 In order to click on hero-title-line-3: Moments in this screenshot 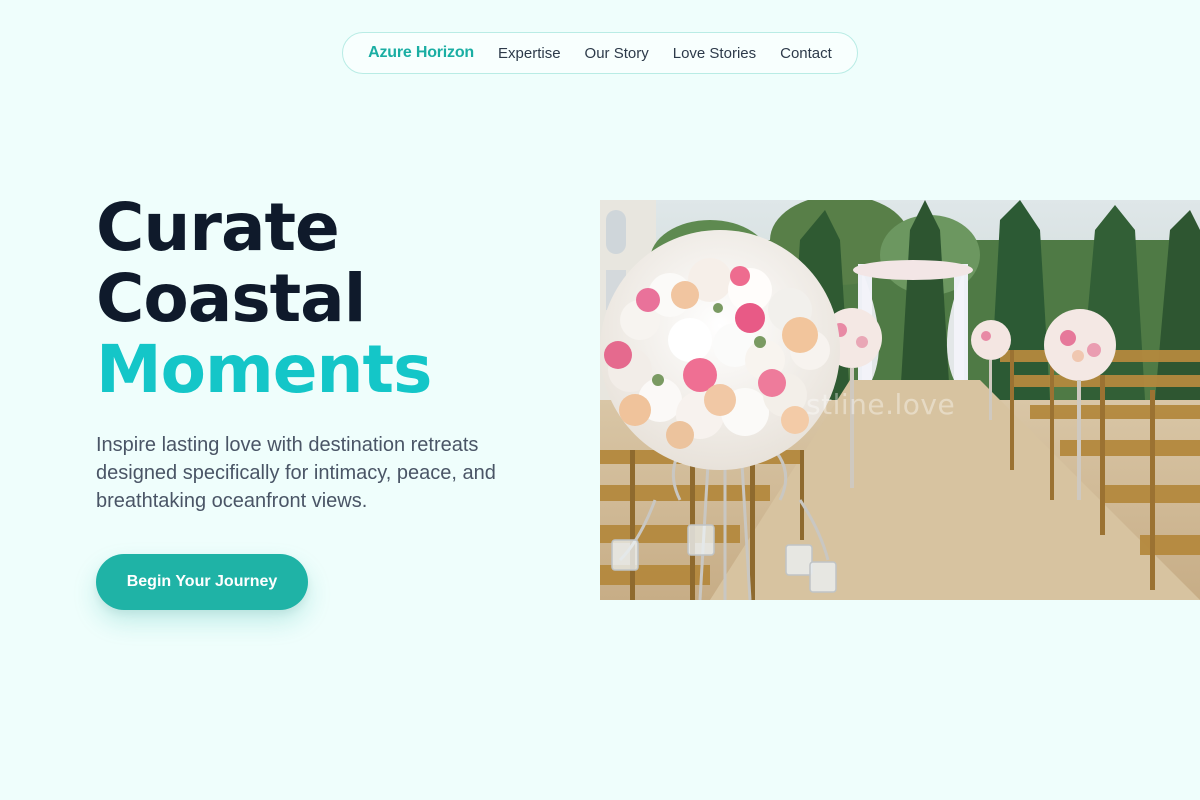, I will do `click(264, 369)`.